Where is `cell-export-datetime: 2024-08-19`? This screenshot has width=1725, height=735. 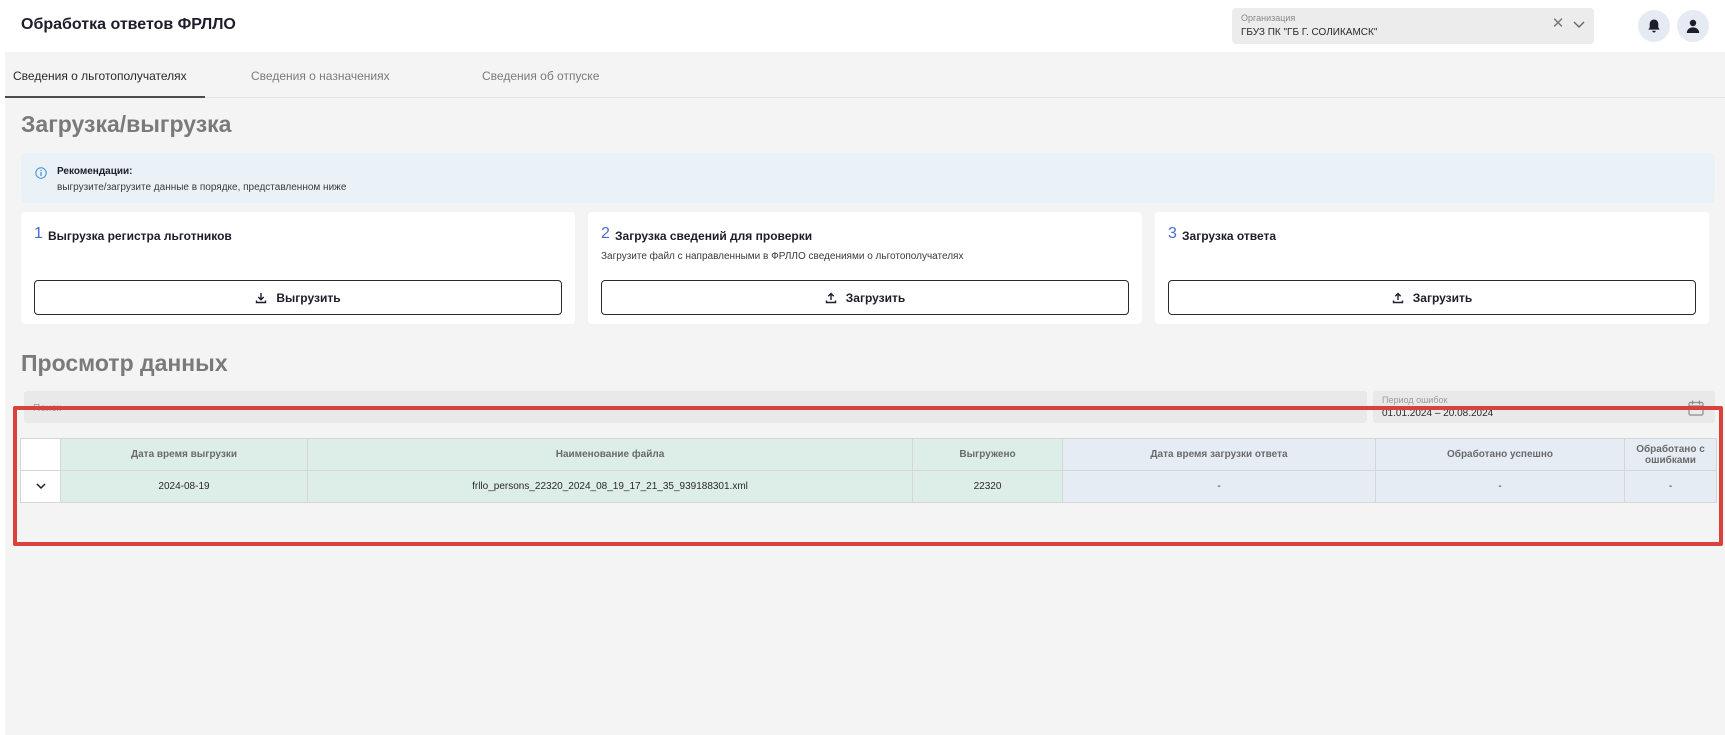 cell-export-datetime: 2024-08-19 is located at coordinates (184, 486).